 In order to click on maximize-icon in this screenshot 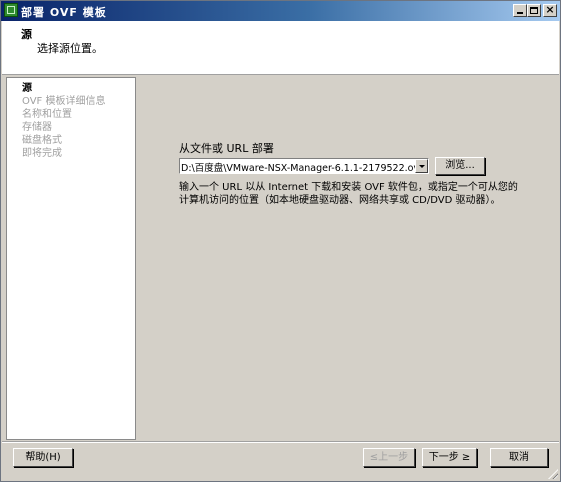, I will do `click(534, 10)`.